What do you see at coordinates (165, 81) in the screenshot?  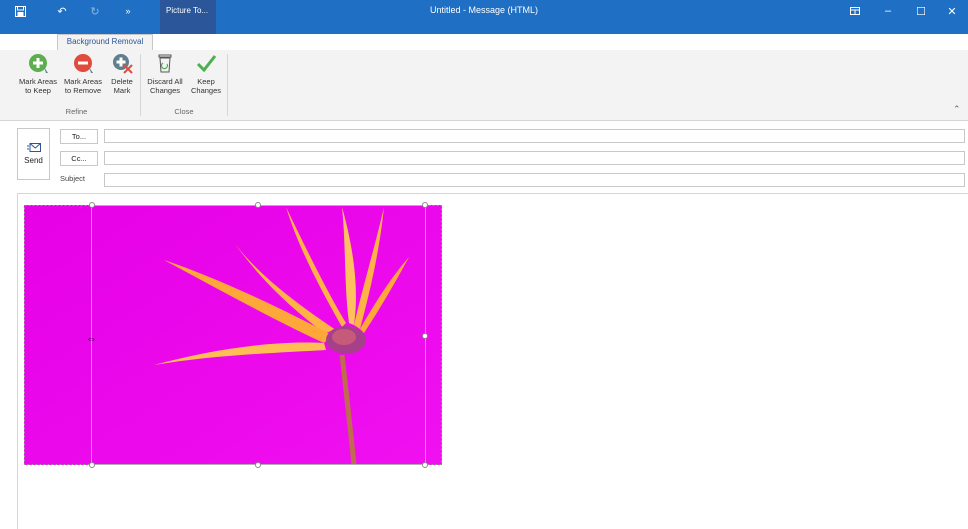 I see `button-label: Discard All` at bounding box center [165, 81].